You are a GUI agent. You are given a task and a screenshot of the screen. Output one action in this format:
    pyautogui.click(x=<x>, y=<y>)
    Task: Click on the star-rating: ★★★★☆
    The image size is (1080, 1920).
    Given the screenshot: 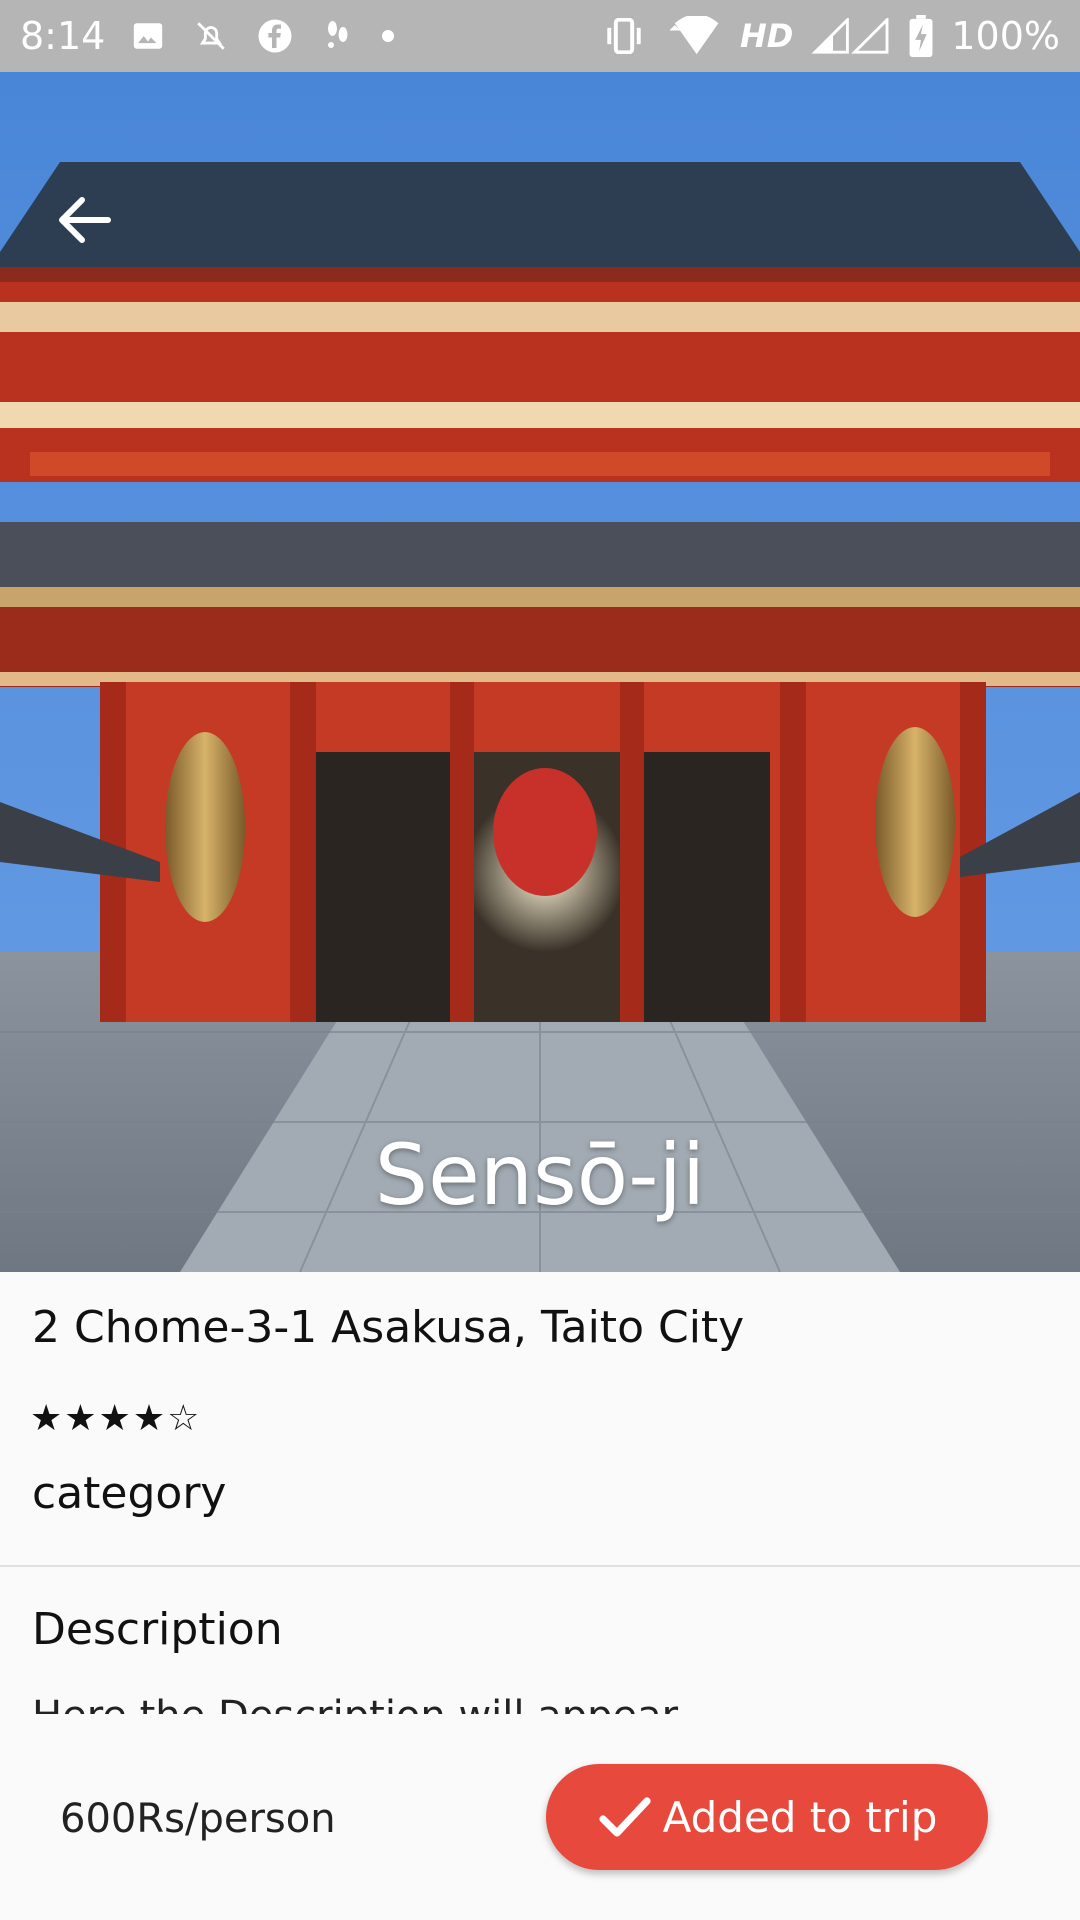 What is the action you would take?
    pyautogui.click(x=116, y=1418)
    